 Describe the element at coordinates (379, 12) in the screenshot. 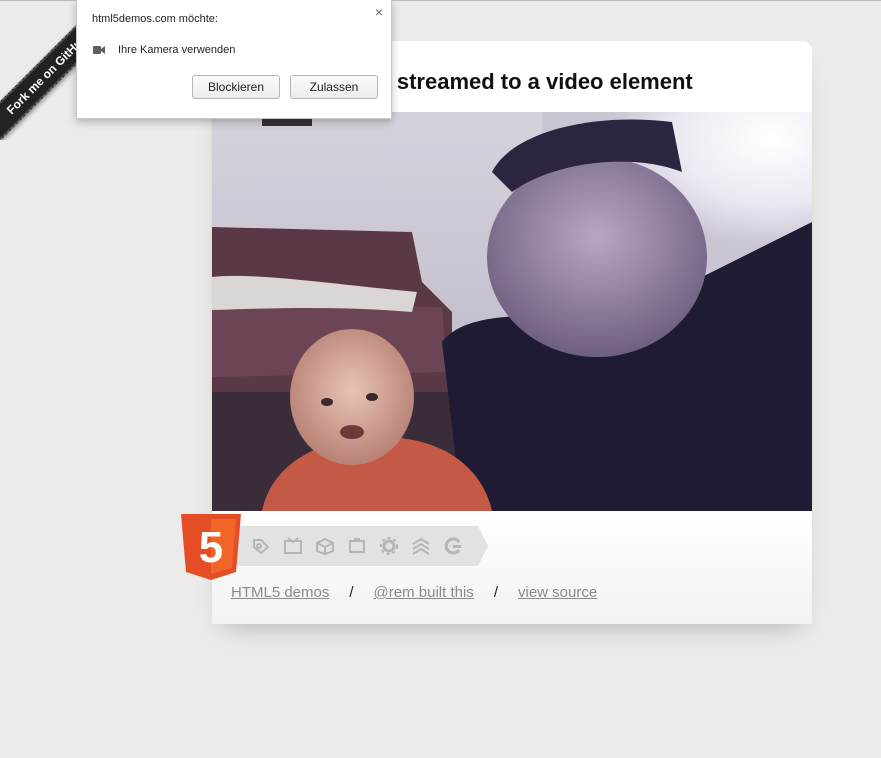

I see `close-icon: ×` at that location.